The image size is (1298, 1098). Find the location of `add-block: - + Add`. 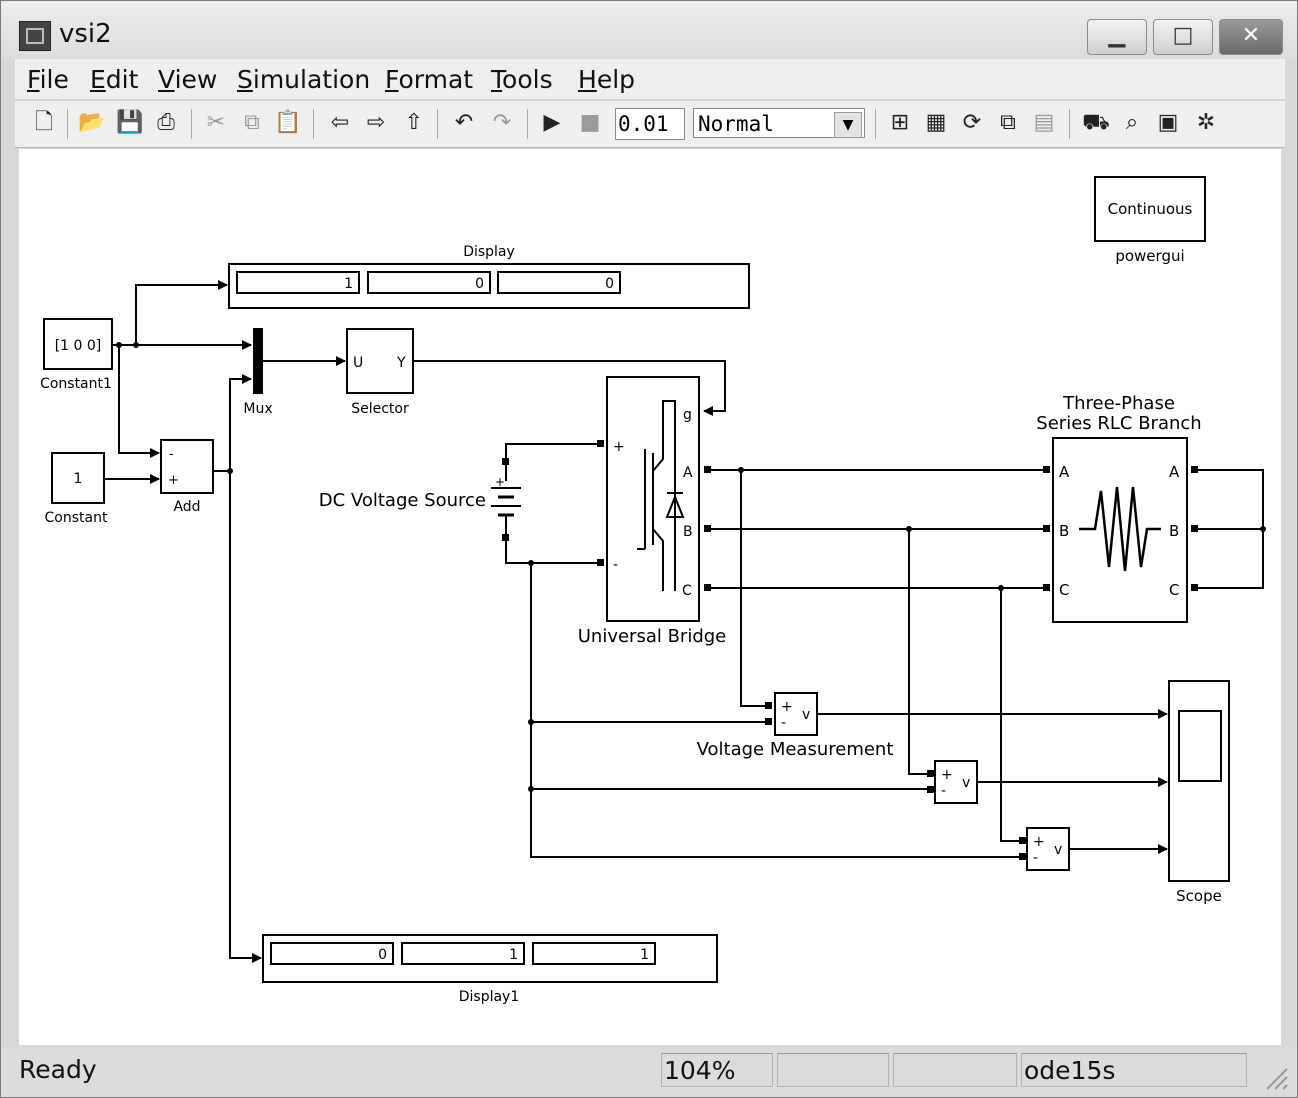

add-block: - + Add is located at coordinates (187, 477).